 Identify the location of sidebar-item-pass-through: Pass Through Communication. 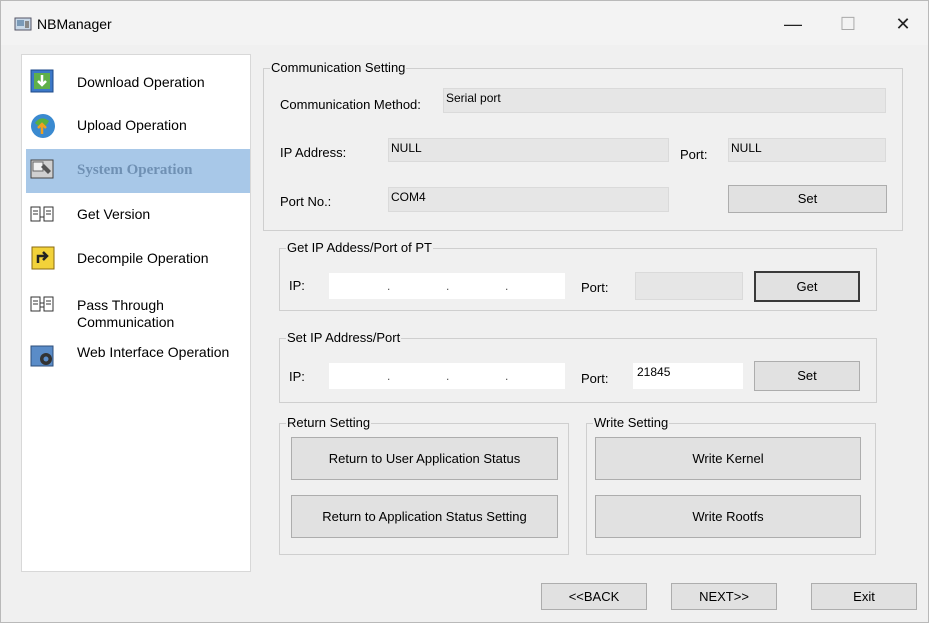
(138, 307).